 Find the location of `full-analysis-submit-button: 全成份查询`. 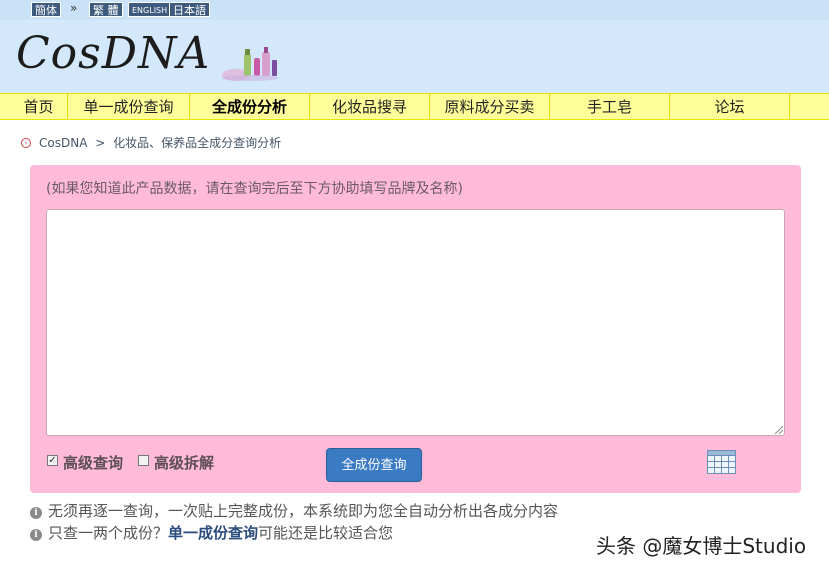

full-analysis-submit-button: 全成份查询 is located at coordinates (374, 465).